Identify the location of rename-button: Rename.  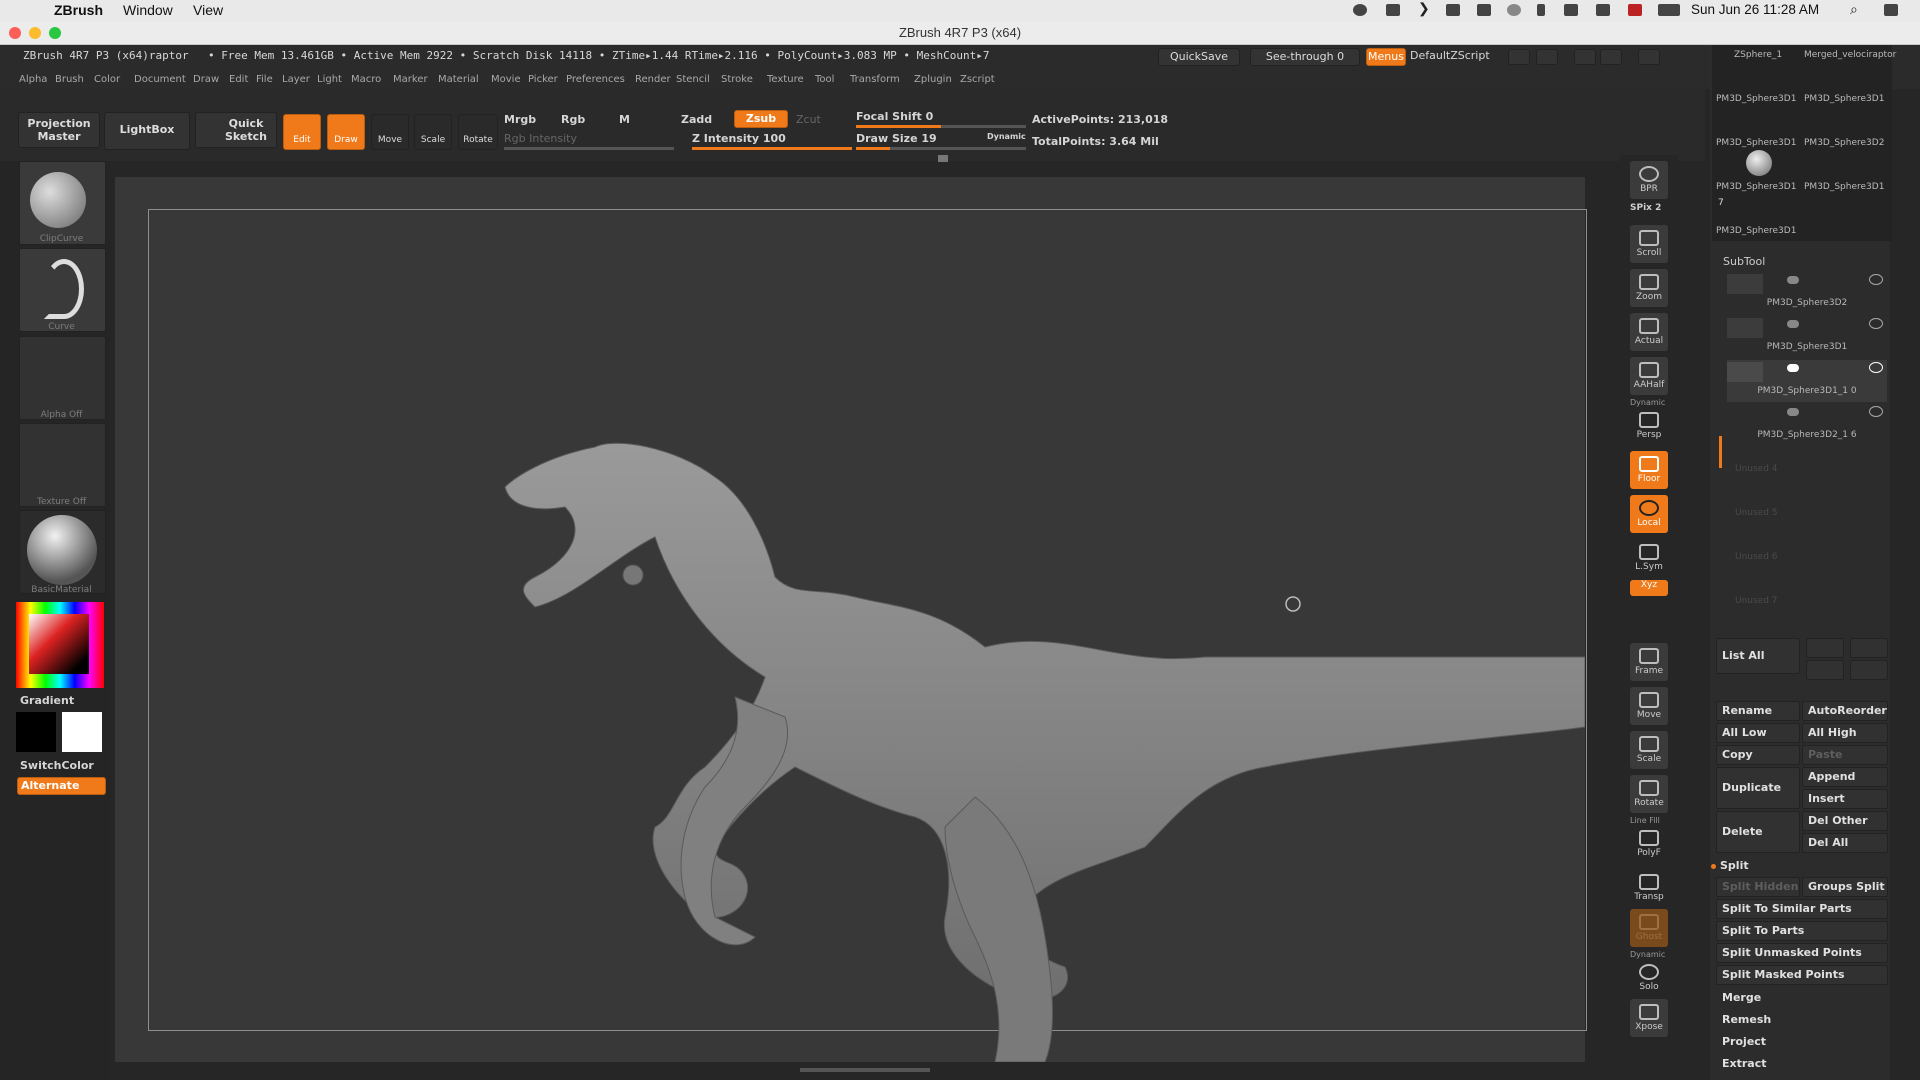
(1758, 711).